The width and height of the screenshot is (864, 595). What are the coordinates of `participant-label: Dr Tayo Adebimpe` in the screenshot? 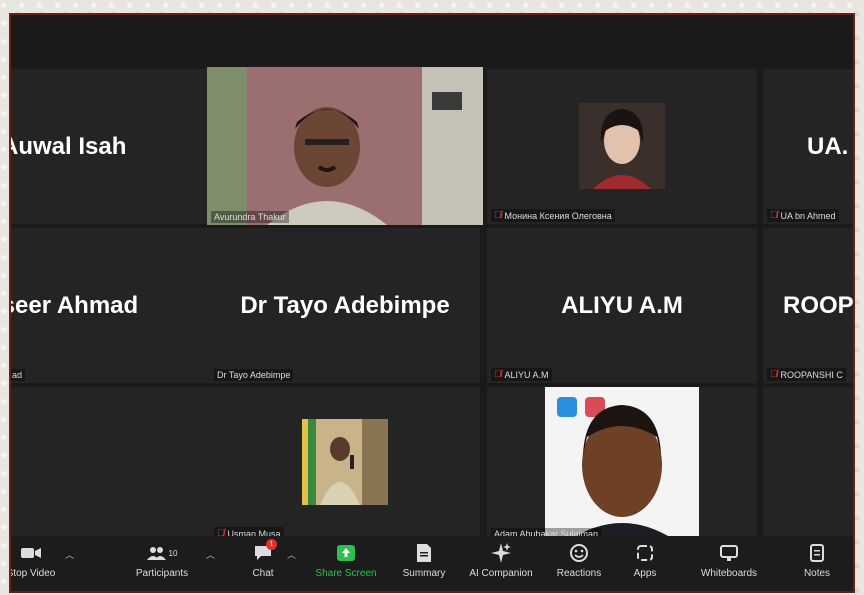 It's located at (254, 375).